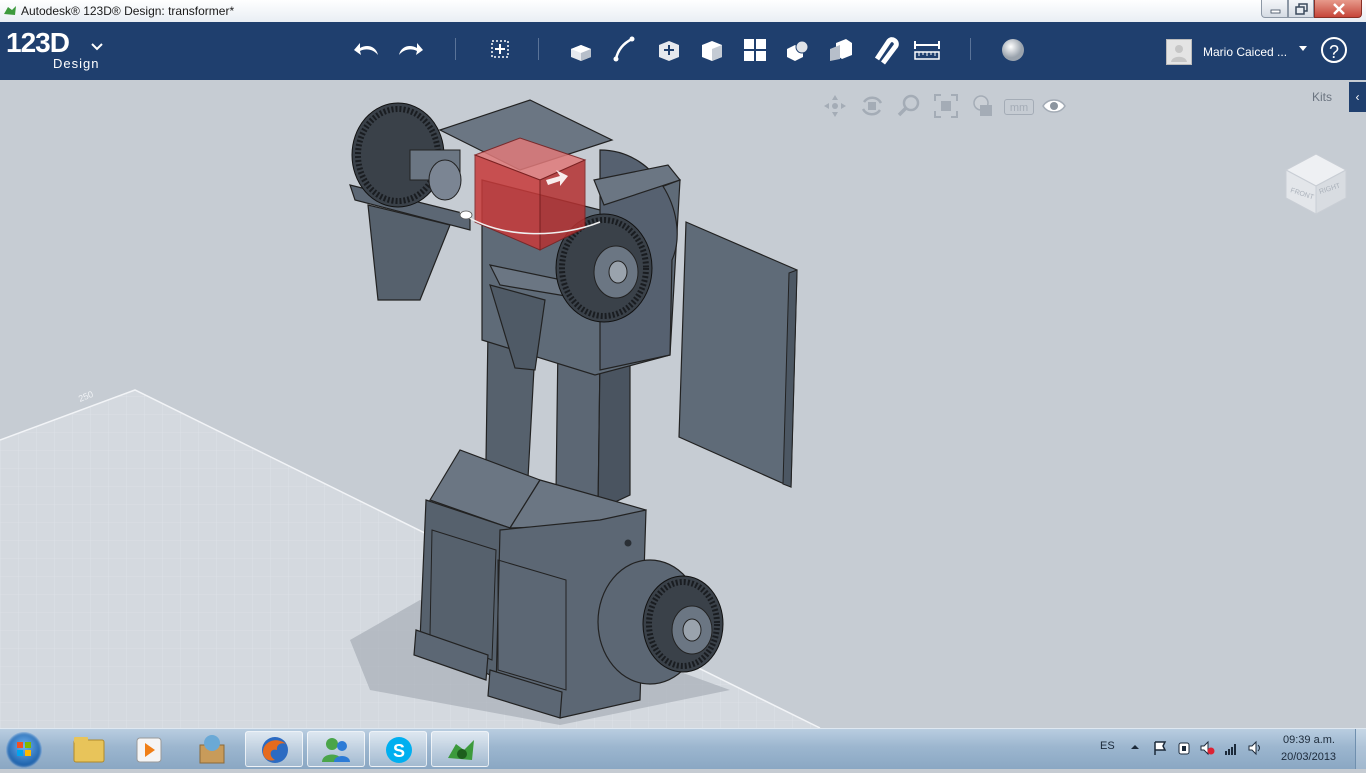  I want to click on avatar, so click(1179, 52).